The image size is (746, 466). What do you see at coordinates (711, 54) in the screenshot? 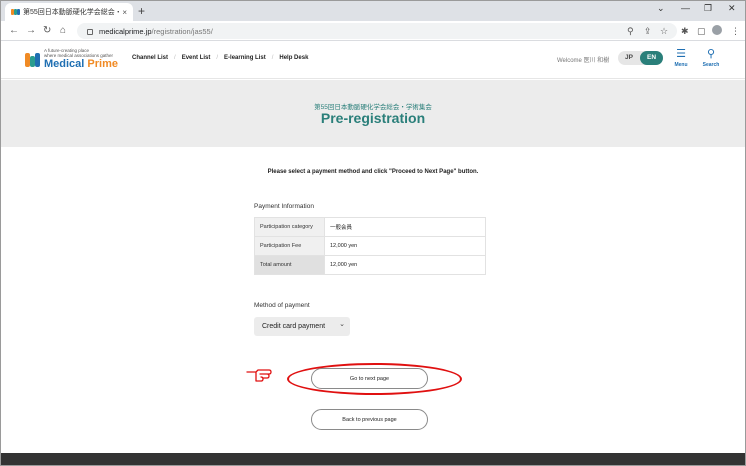
I see `search-icon: ⚲` at bounding box center [711, 54].